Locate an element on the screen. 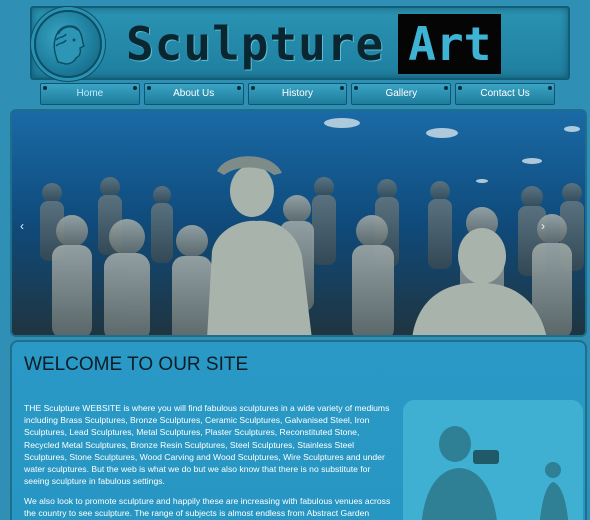 The width and height of the screenshot is (590, 520). nav-history: History is located at coordinates (297, 94).